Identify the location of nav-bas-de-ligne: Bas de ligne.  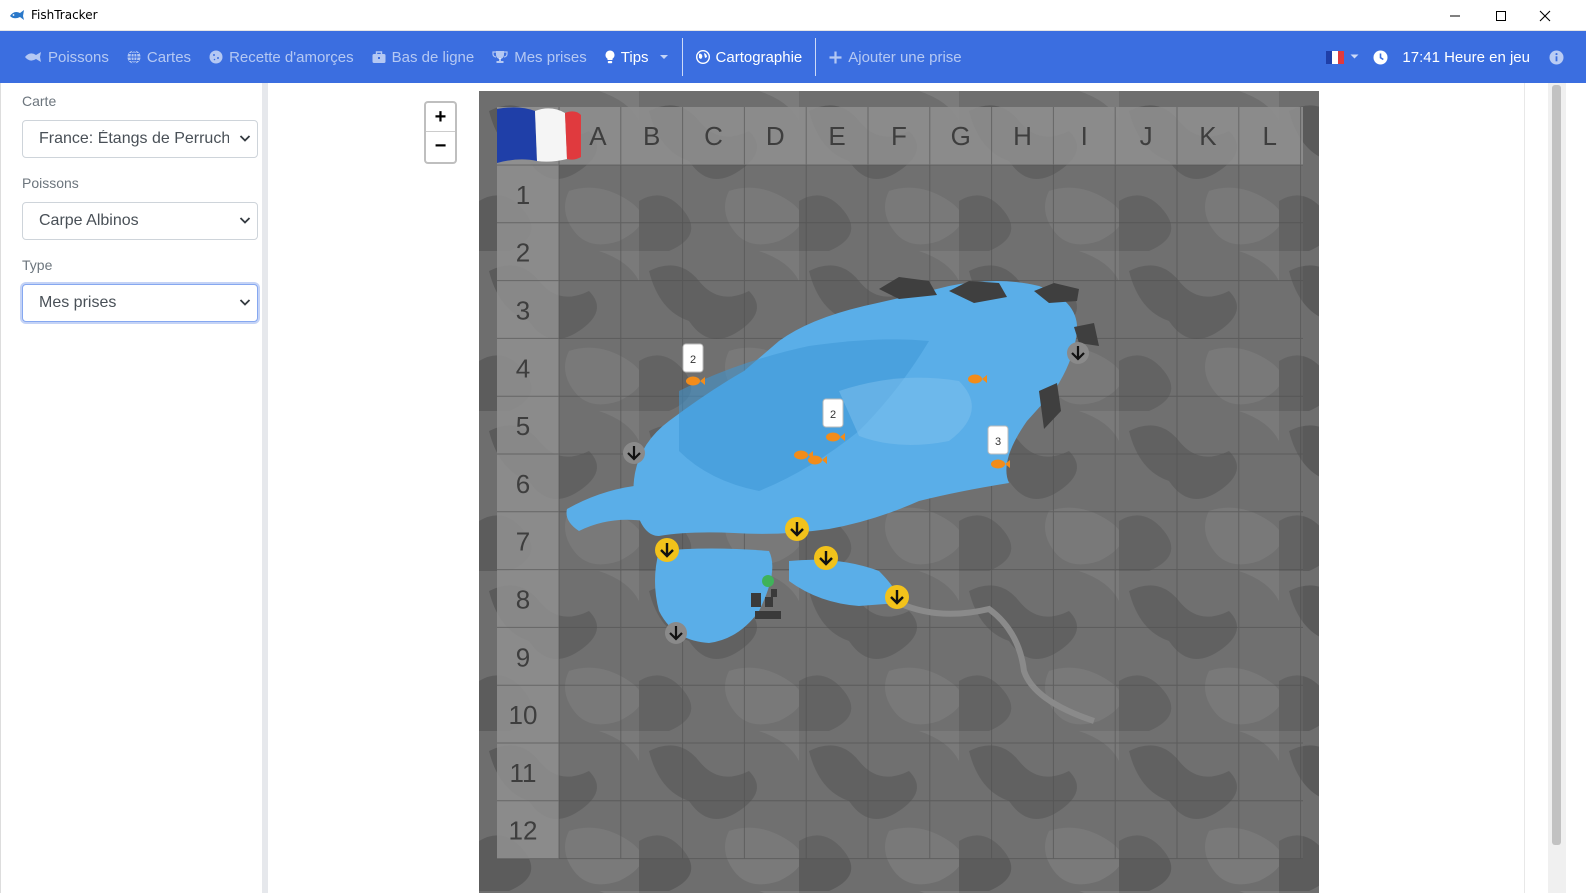
(423, 57).